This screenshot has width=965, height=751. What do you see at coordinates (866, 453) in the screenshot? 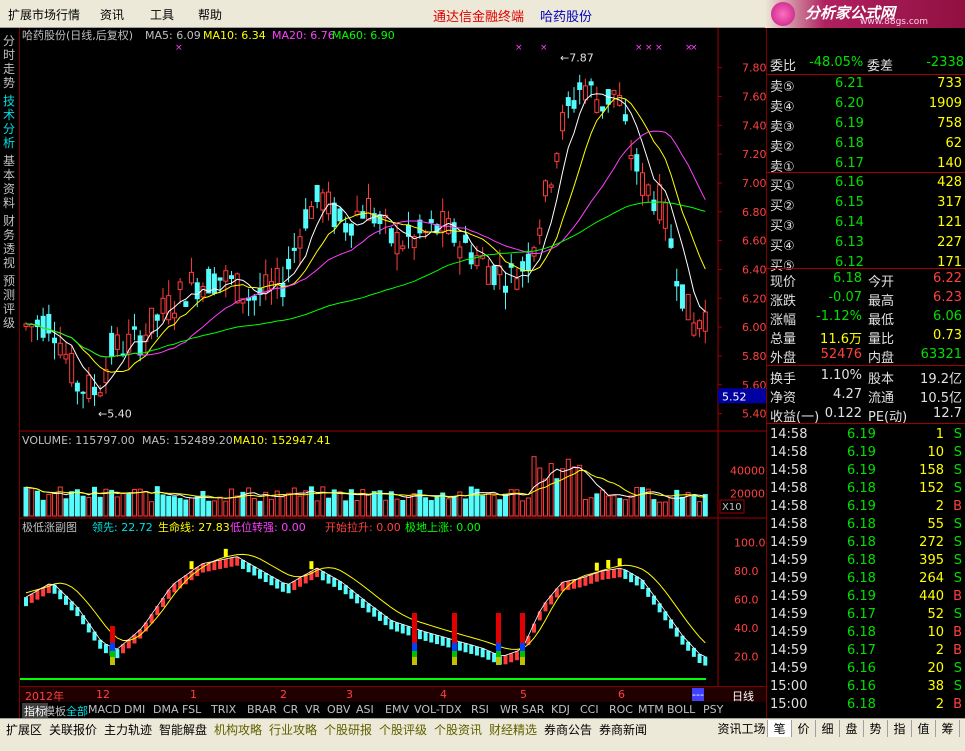
I see `tick-row: 14:58 6.19 10 S` at bounding box center [866, 453].